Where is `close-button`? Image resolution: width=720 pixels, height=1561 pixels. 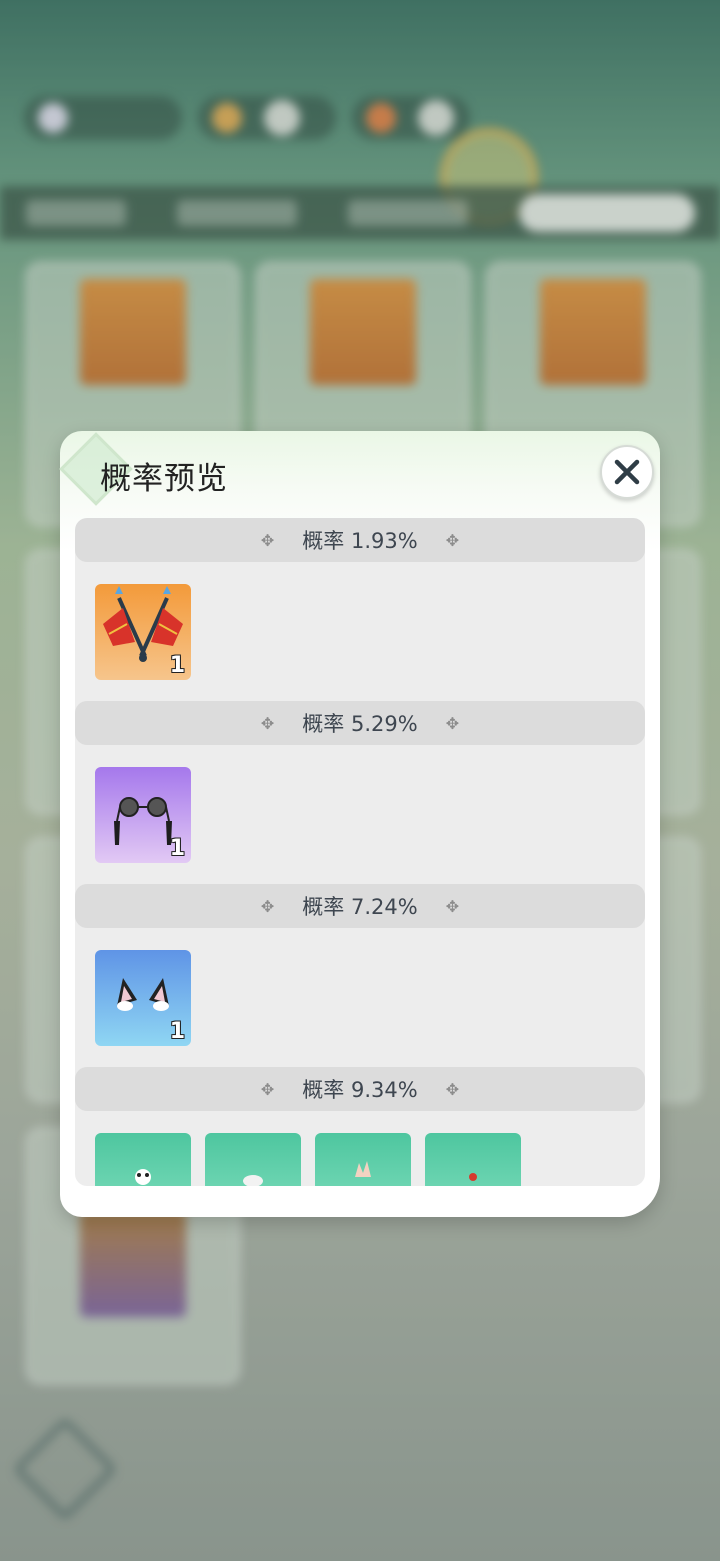 close-button is located at coordinates (627, 472).